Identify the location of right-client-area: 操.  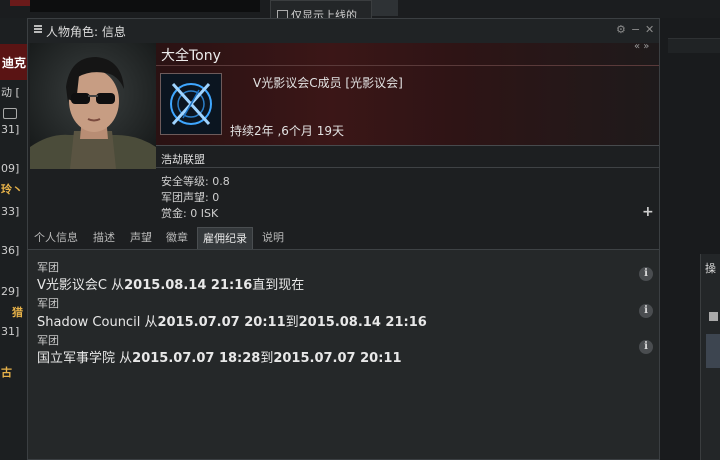
(690, 239).